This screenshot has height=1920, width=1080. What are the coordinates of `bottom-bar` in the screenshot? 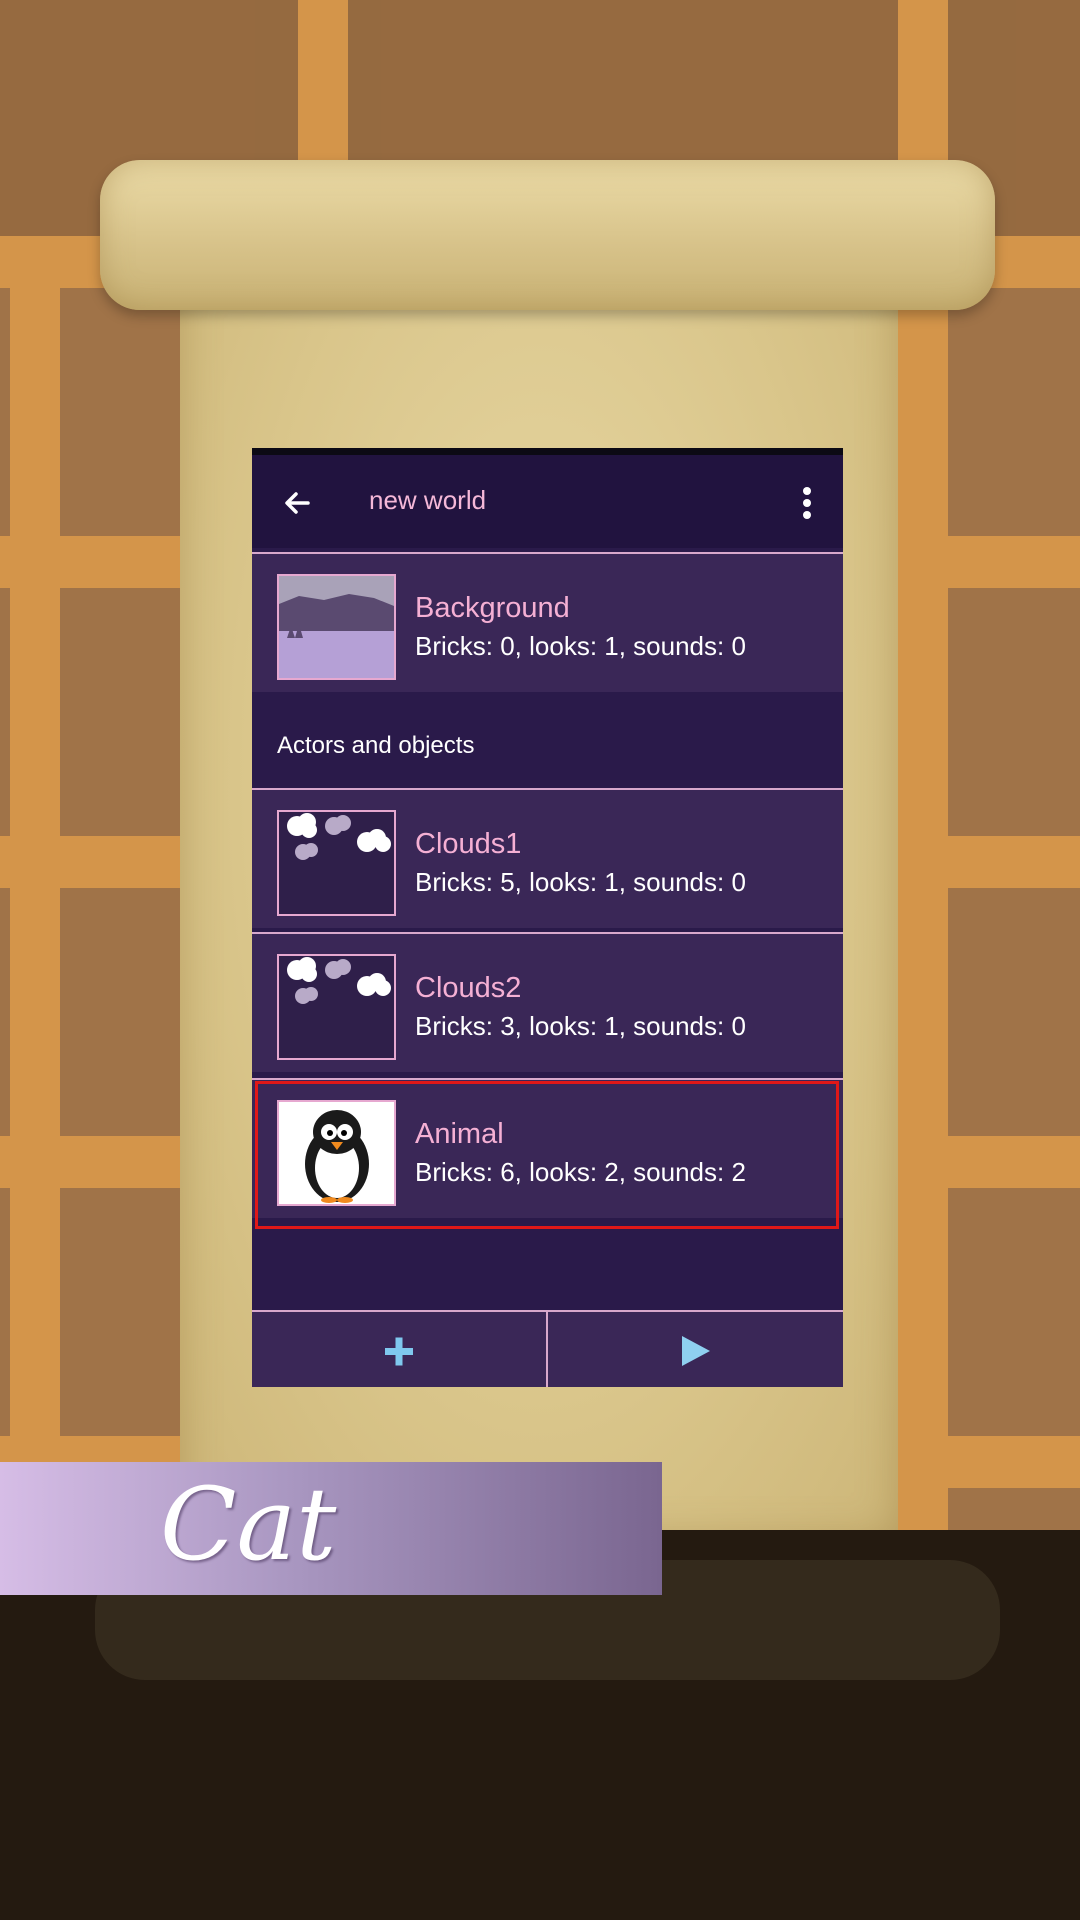 It's located at (547, 1348).